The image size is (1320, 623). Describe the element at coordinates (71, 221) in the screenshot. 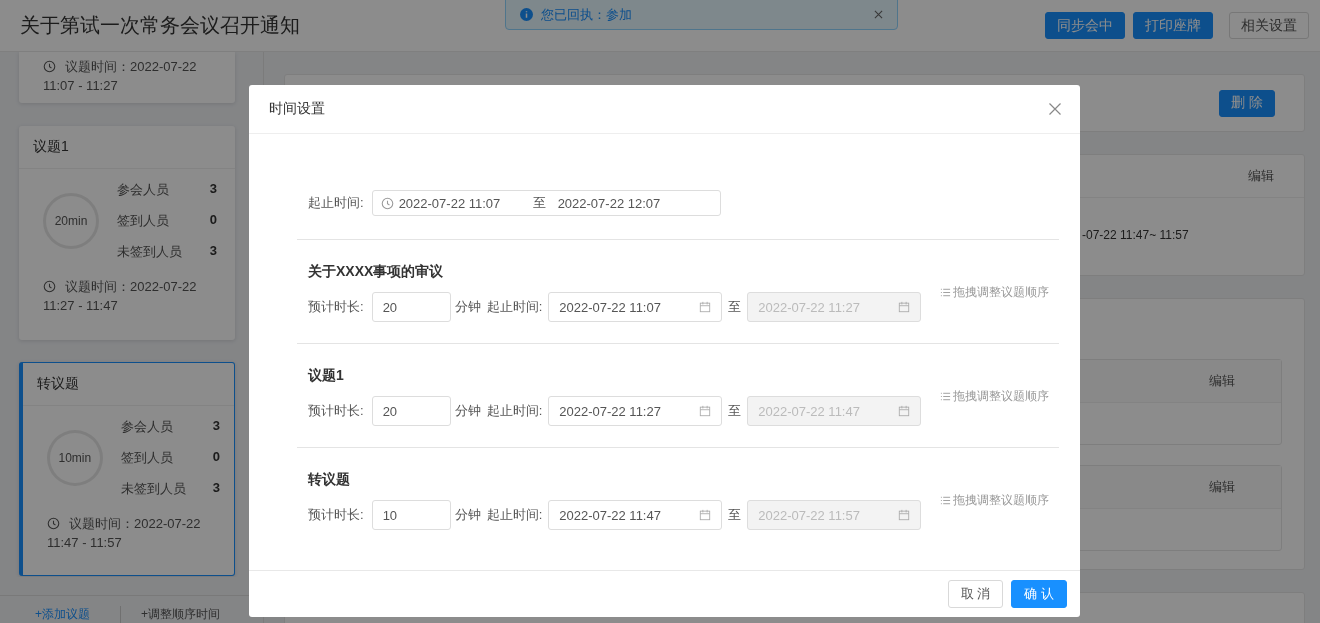

I see `duration-ring: 20min` at that location.